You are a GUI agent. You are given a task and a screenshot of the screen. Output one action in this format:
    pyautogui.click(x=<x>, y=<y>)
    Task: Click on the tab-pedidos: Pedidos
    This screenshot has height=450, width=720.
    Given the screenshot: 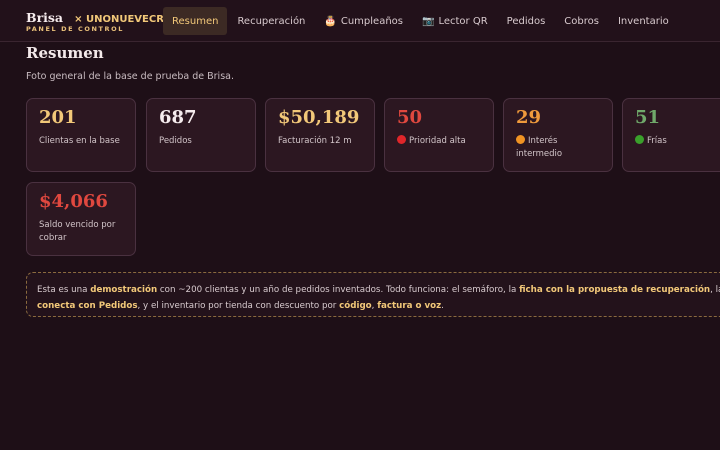 What is the action you would take?
    pyautogui.click(x=526, y=21)
    